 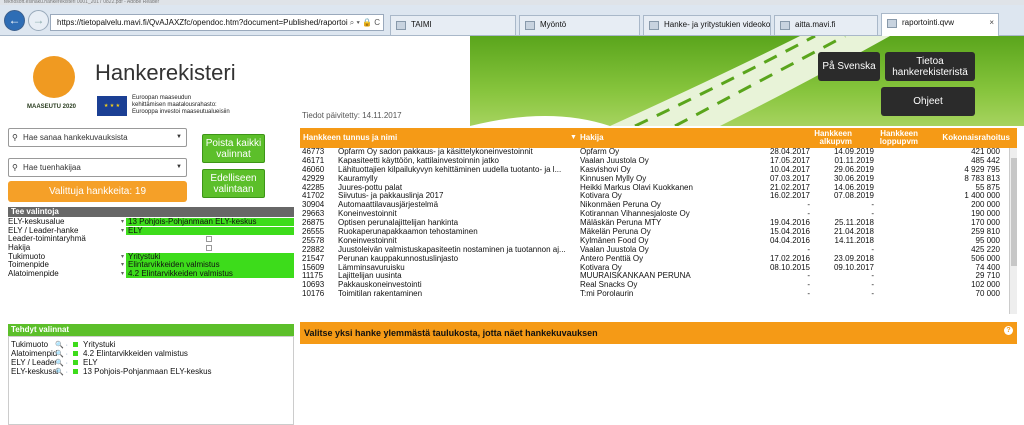 What do you see at coordinates (210, 222) in the screenshot?
I see `filter-value: 13 Pohjois-Pohjanmaan ELY-keskus` at bounding box center [210, 222].